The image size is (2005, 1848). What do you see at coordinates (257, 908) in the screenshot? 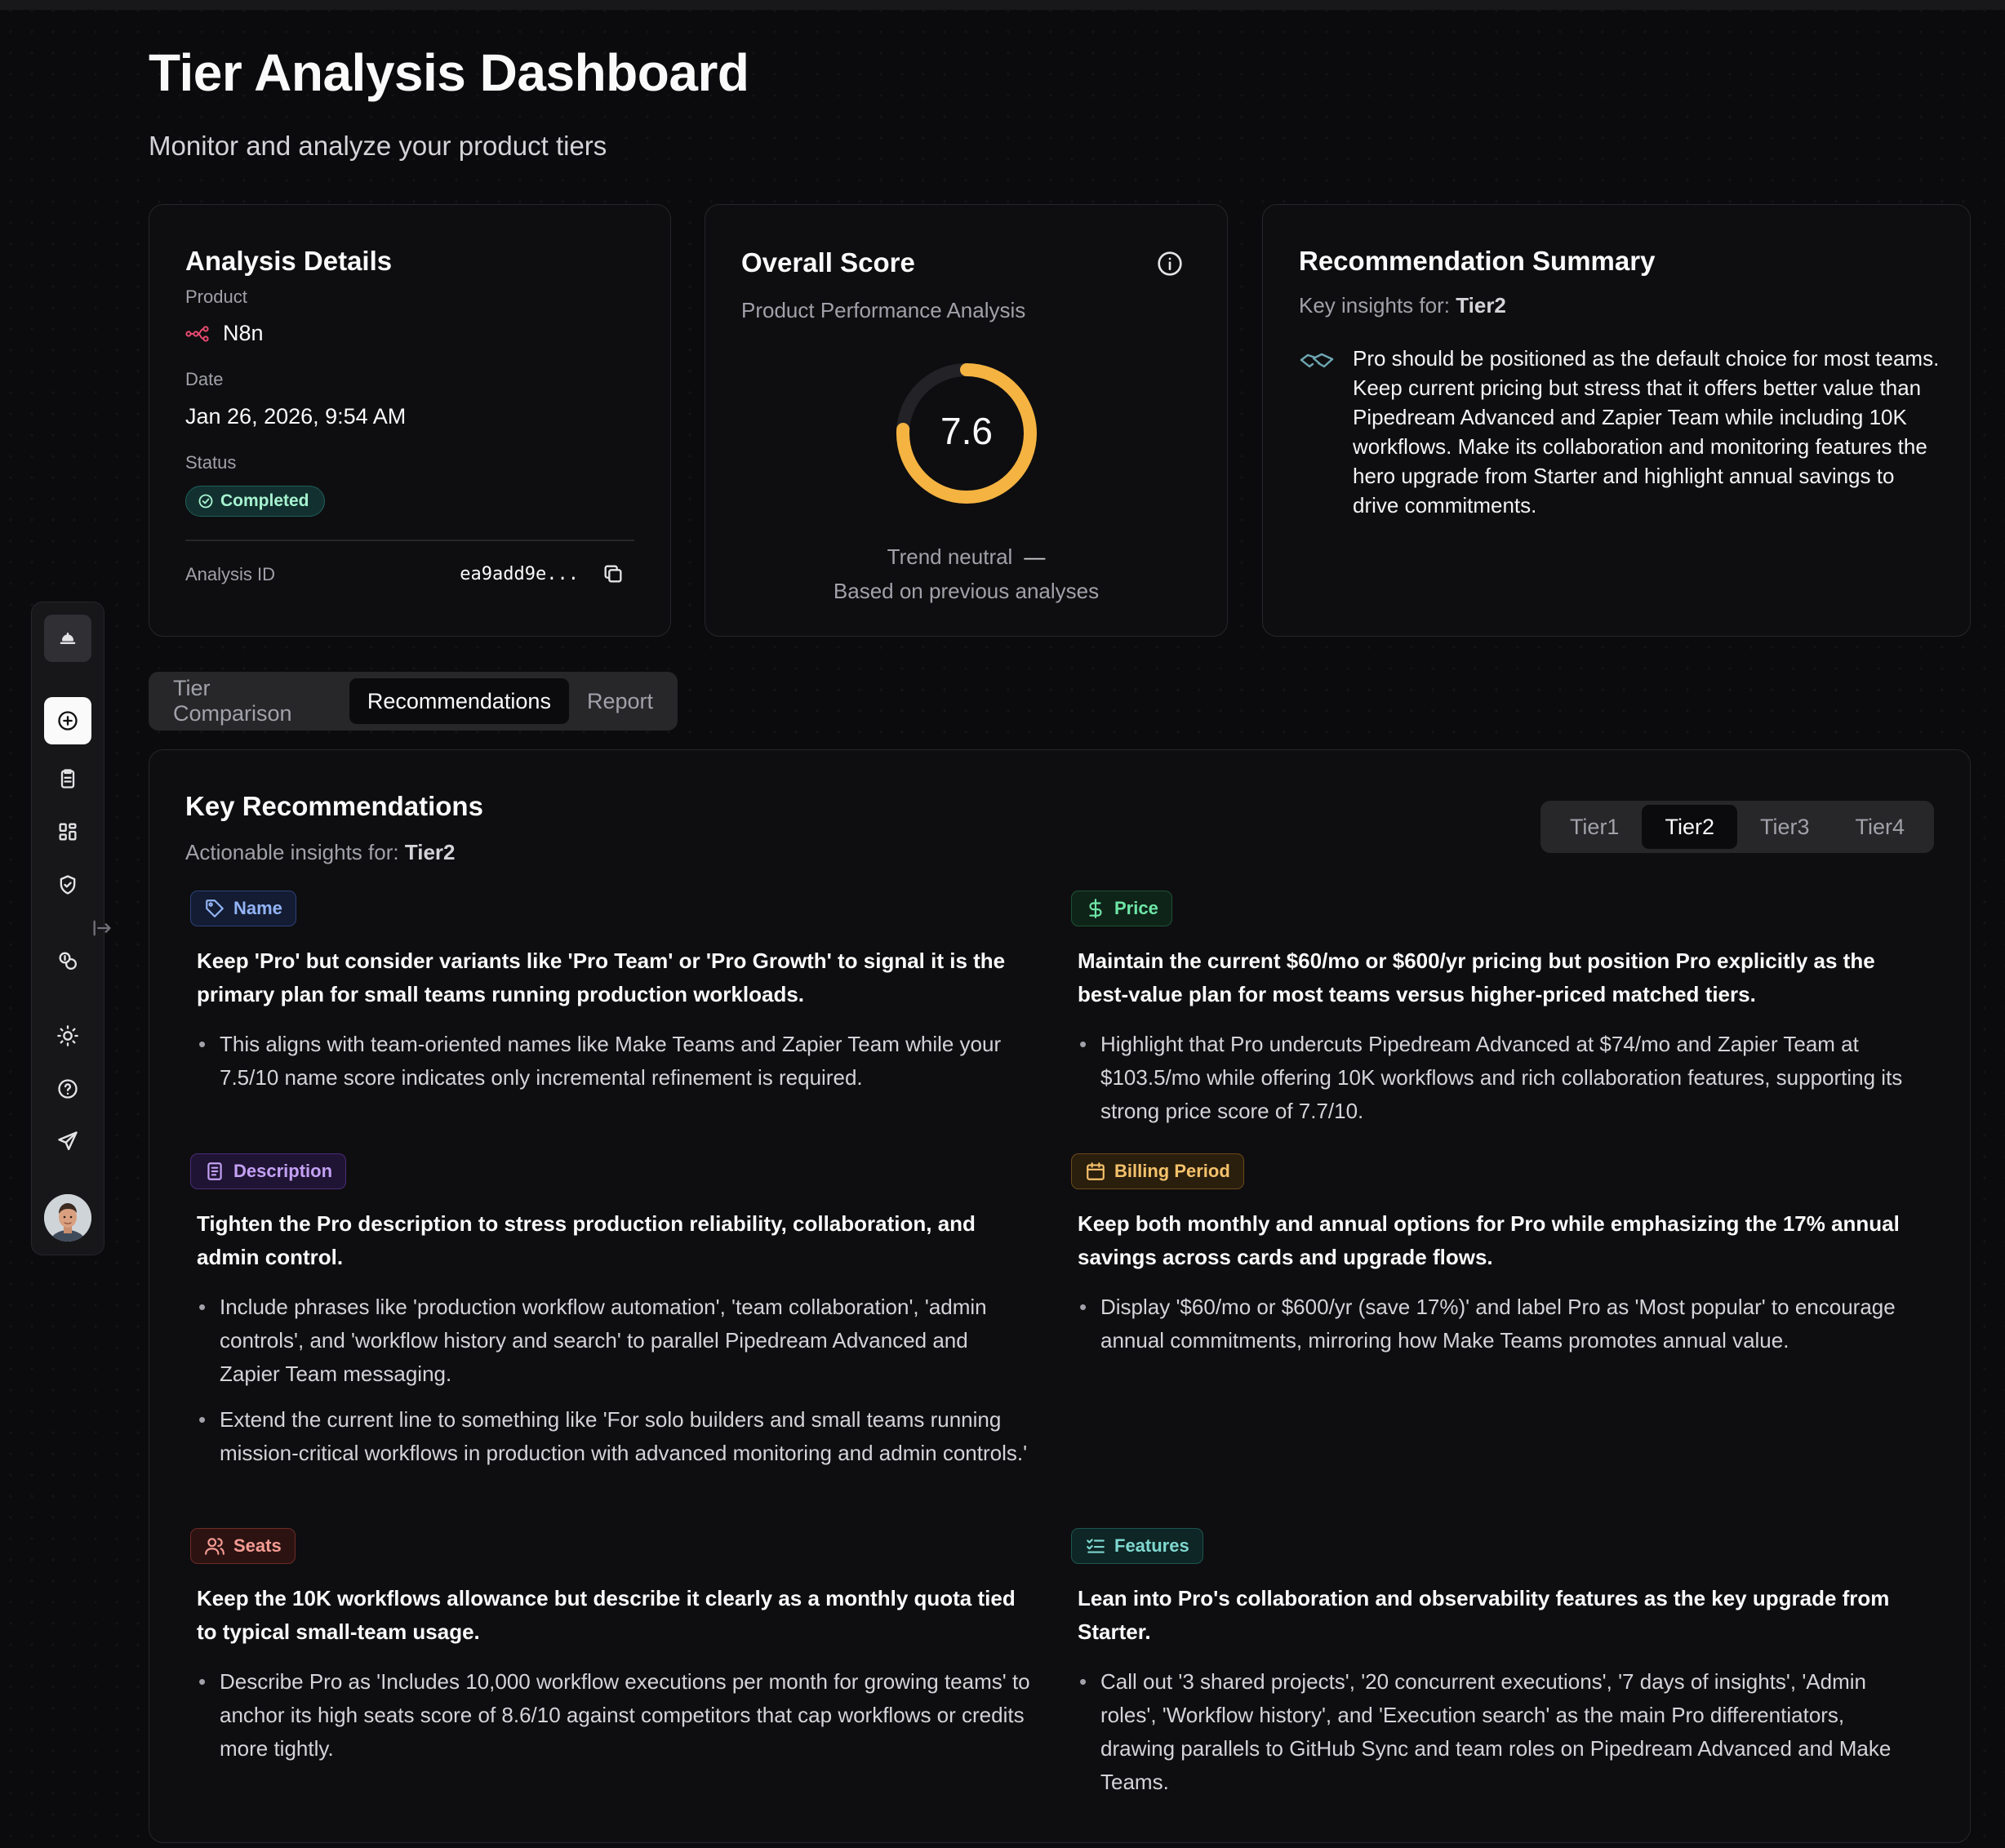
I see `badge-label: Name` at bounding box center [257, 908].